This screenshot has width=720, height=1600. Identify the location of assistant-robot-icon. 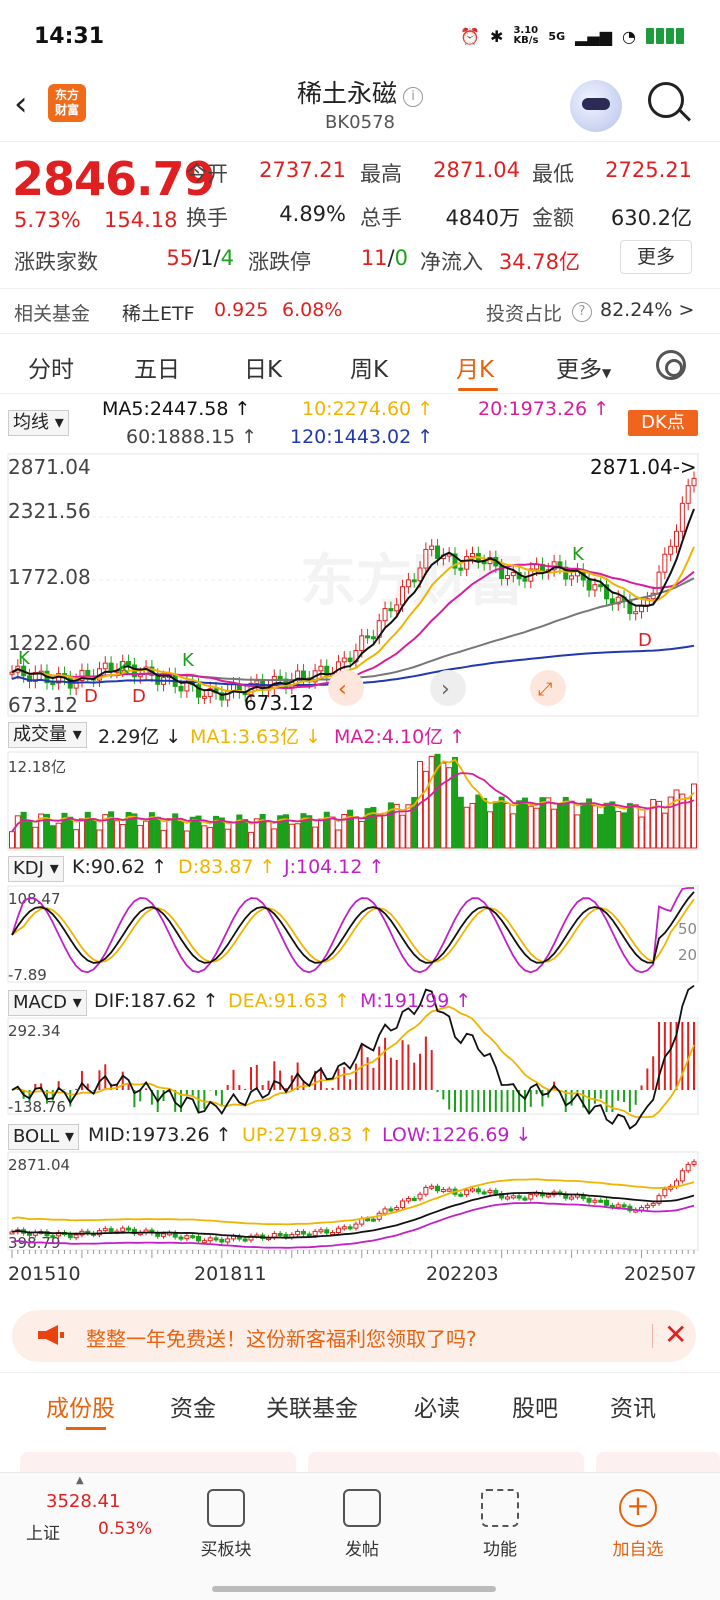
(596, 106).